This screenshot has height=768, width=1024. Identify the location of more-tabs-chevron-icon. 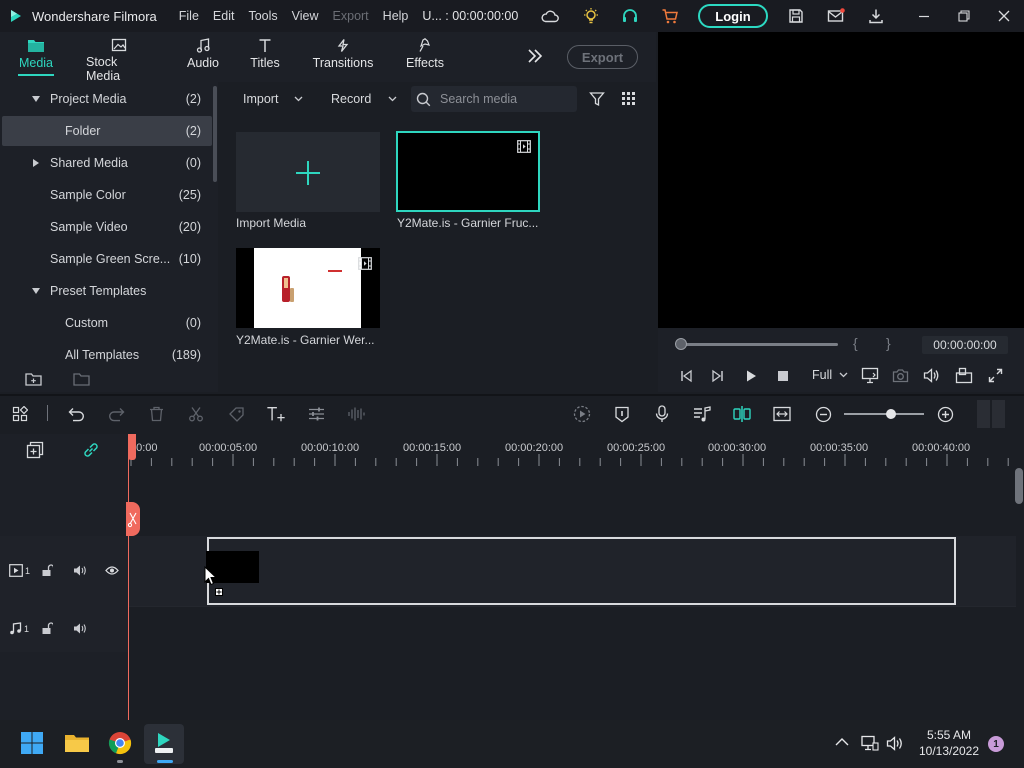
(535, 56).